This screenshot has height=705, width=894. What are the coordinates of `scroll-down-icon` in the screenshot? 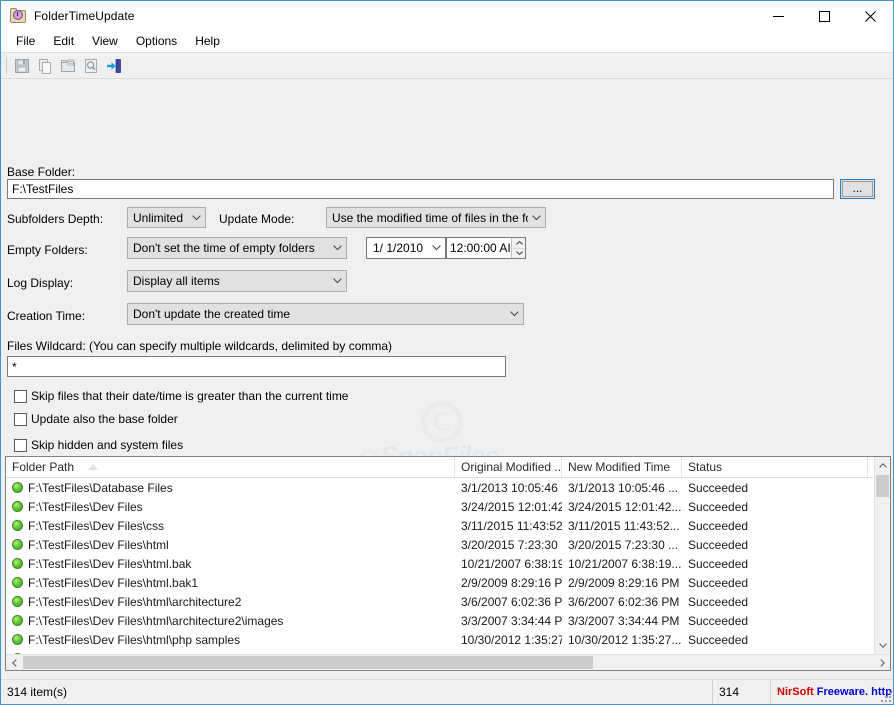 It's located at (882, 645).